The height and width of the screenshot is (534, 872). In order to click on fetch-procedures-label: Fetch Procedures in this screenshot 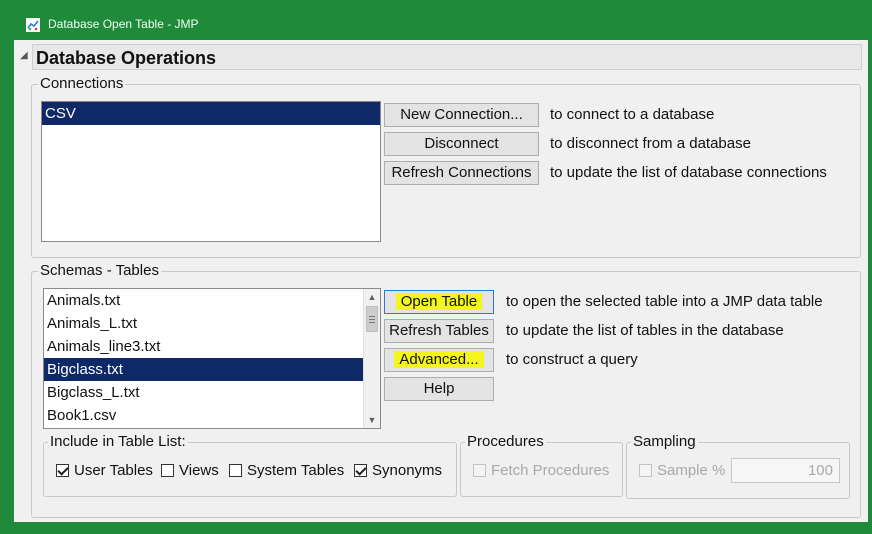, I will do `click(550, 470)`.